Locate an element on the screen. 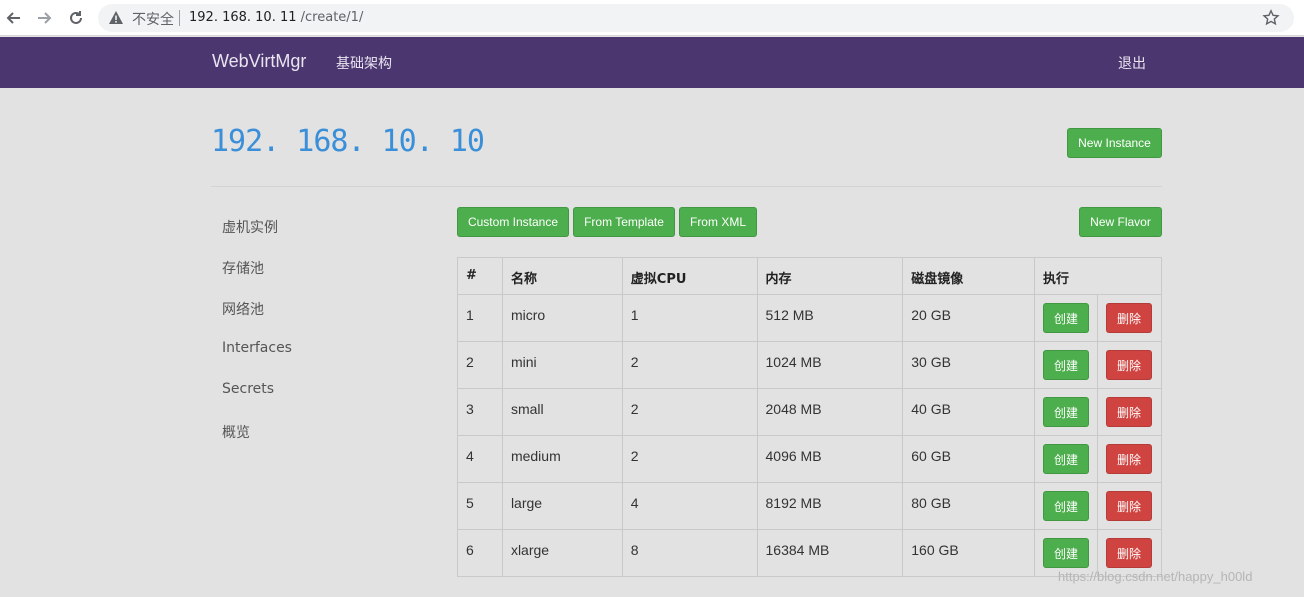 The height and width of the screenshot is (597, 1304). row-id: 1 is located at coordinates (480, 318).